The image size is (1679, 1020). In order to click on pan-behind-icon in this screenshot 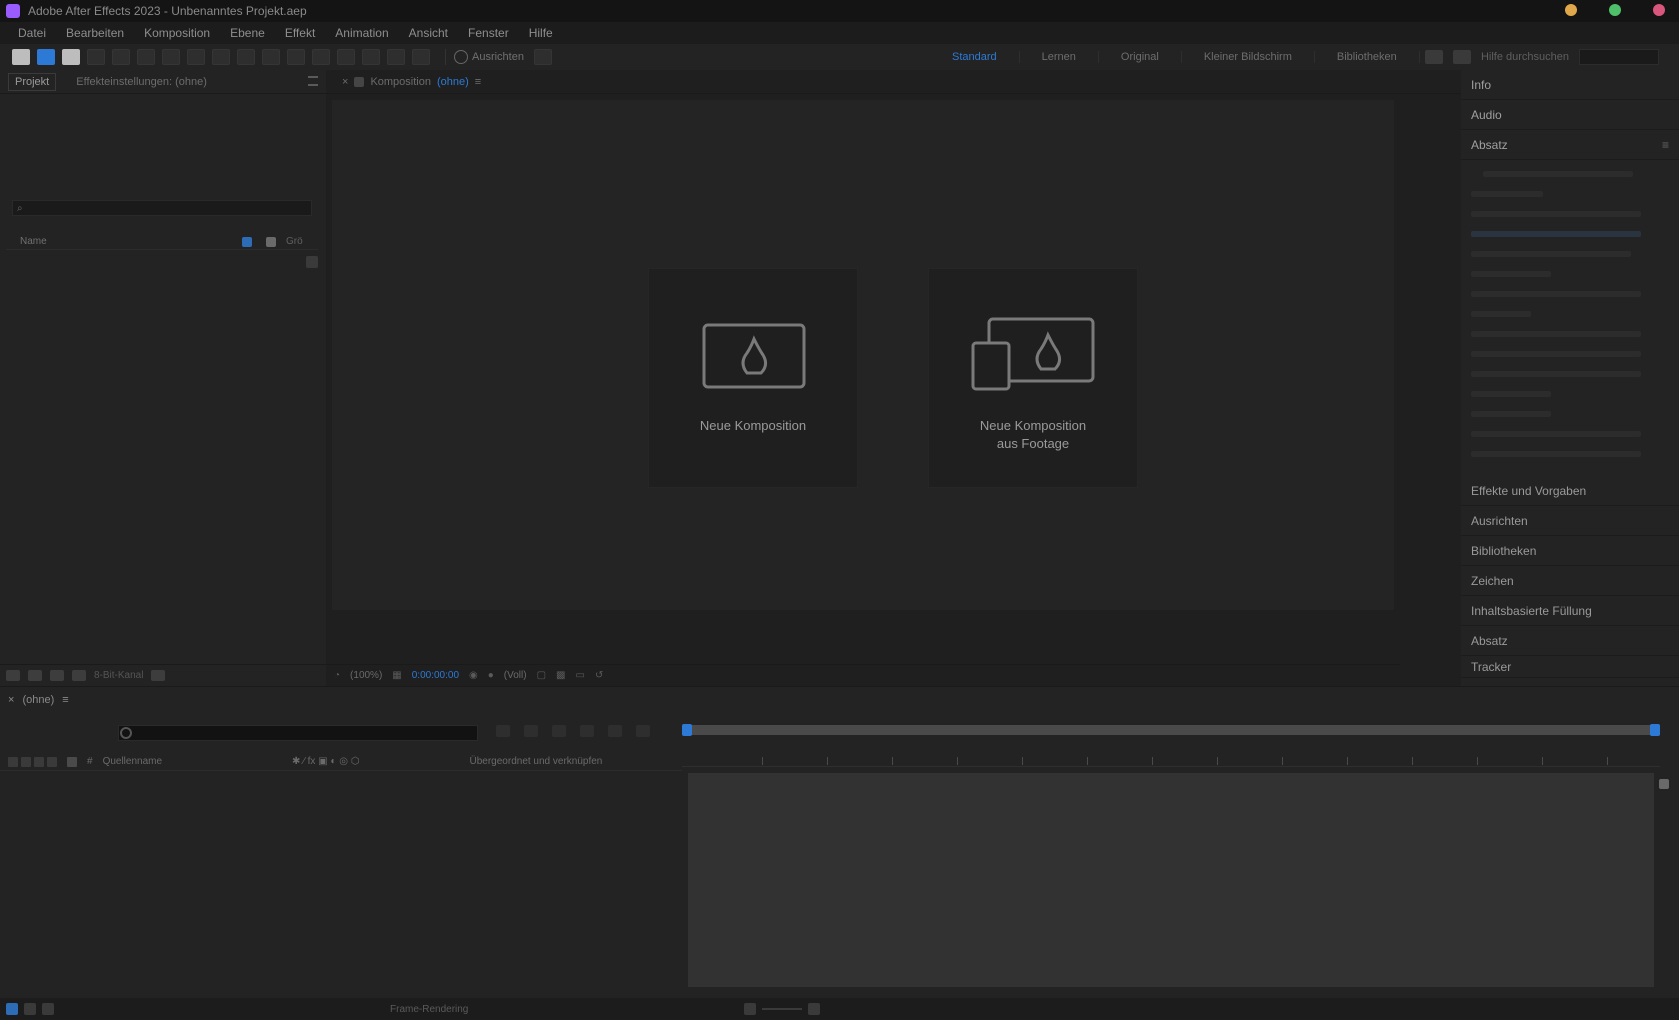, I will do `click(221, 57)`.